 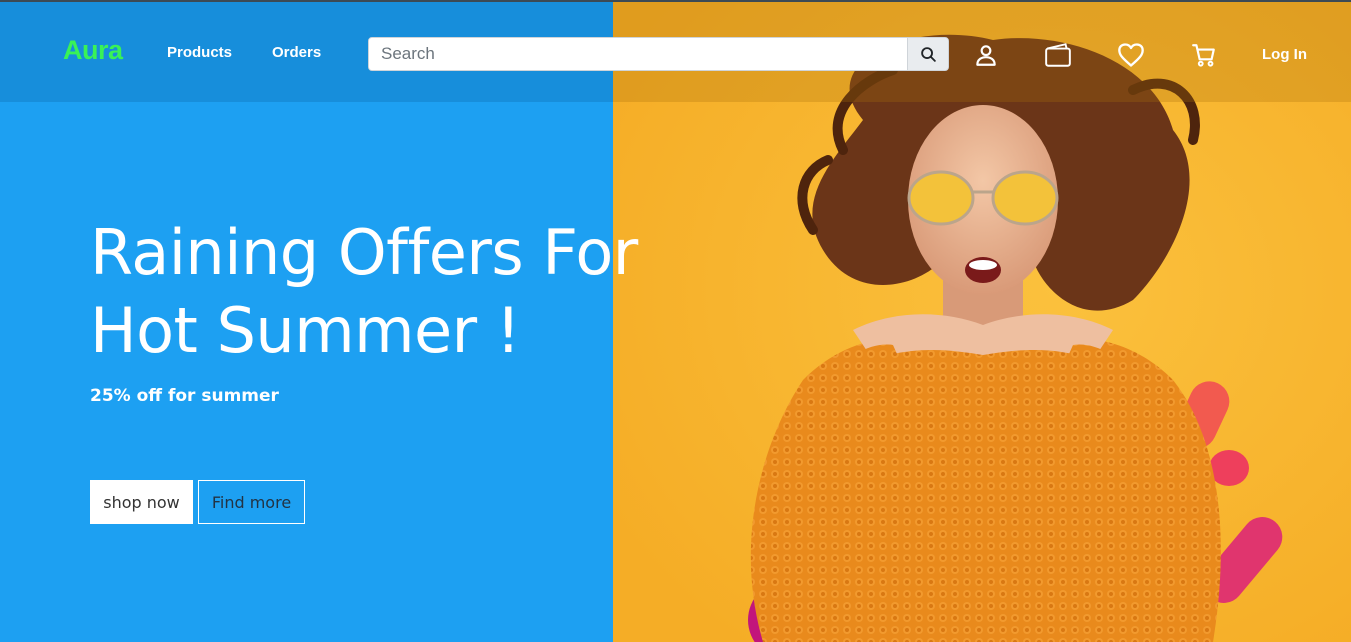 I want to click on cart-button, so click(x=1204, y=55).